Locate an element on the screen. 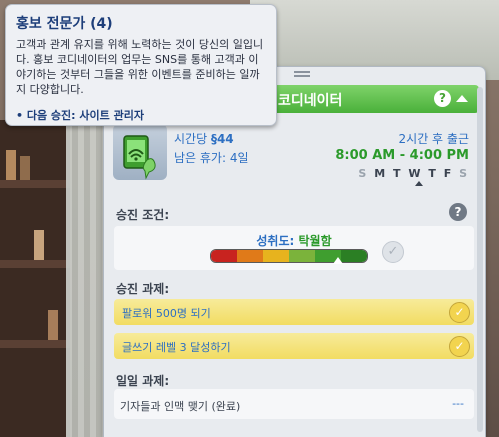 The width and height of the screenshot is (499, 437). pay-label: 시간당 is located at coordinates (192, 139).